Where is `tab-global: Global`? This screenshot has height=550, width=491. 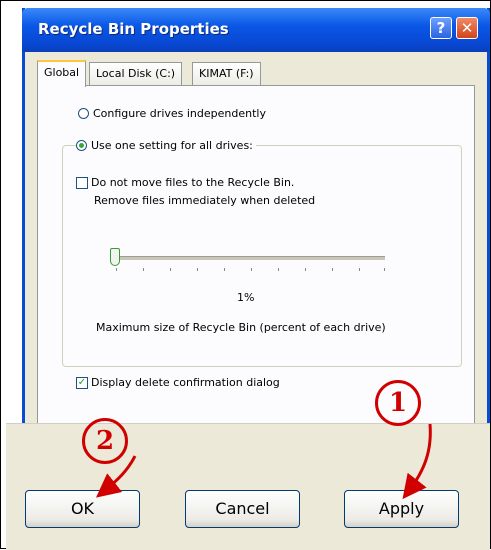 tab-global: Global is located at coordinates (62, 73).